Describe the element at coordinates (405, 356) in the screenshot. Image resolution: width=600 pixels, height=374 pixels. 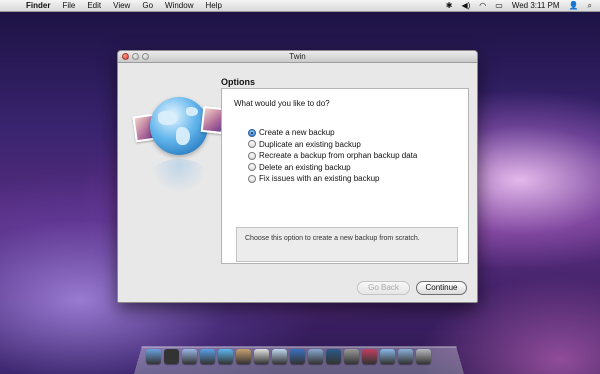
I see `downloads-icon` at that location.